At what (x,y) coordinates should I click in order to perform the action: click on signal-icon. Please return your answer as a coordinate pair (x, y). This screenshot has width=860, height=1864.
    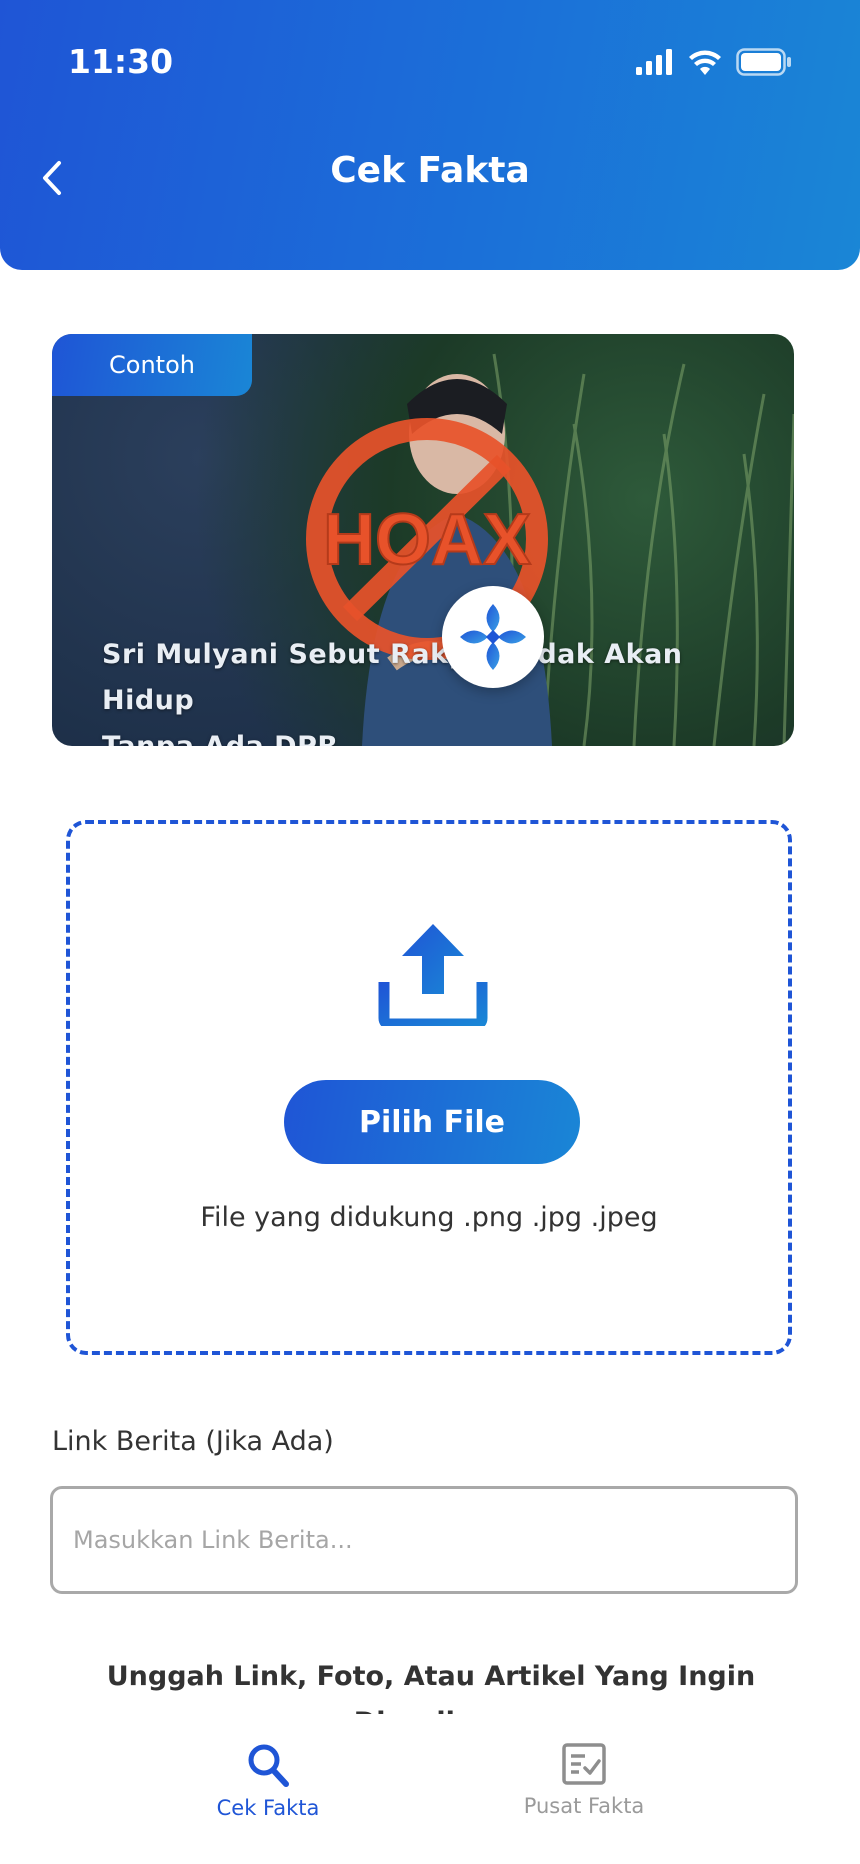
    Looking at the image, I should click on (654, 62).